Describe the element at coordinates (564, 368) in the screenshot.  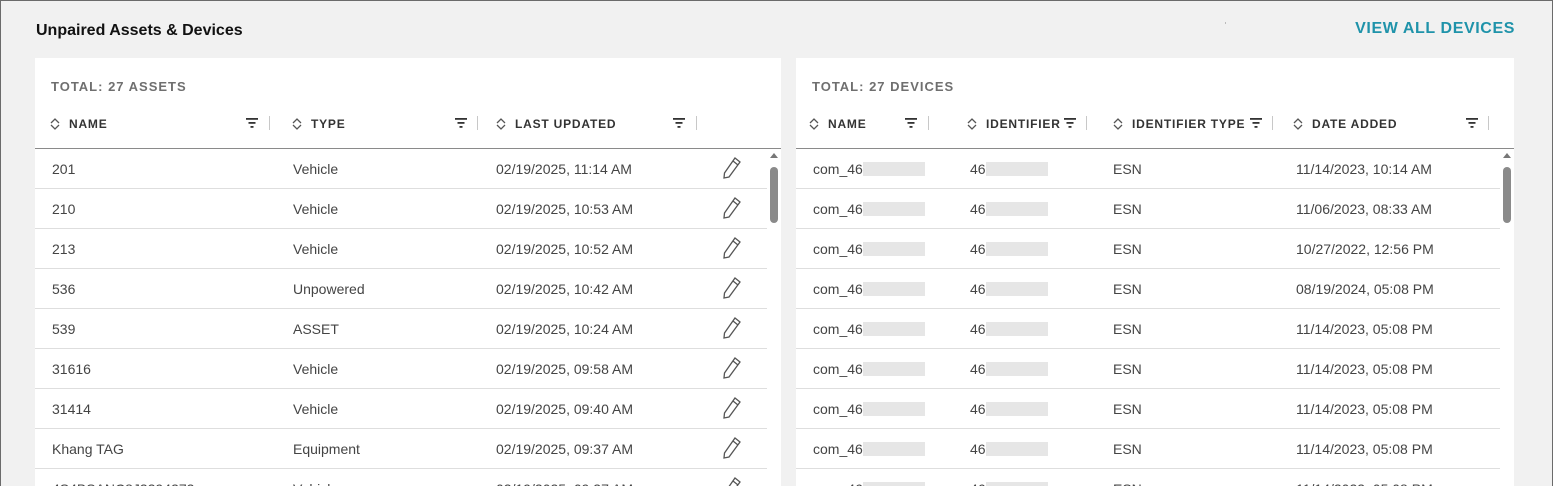
I see `asset-last-updated: 02/19/2025, 09:58 AM` at that location.